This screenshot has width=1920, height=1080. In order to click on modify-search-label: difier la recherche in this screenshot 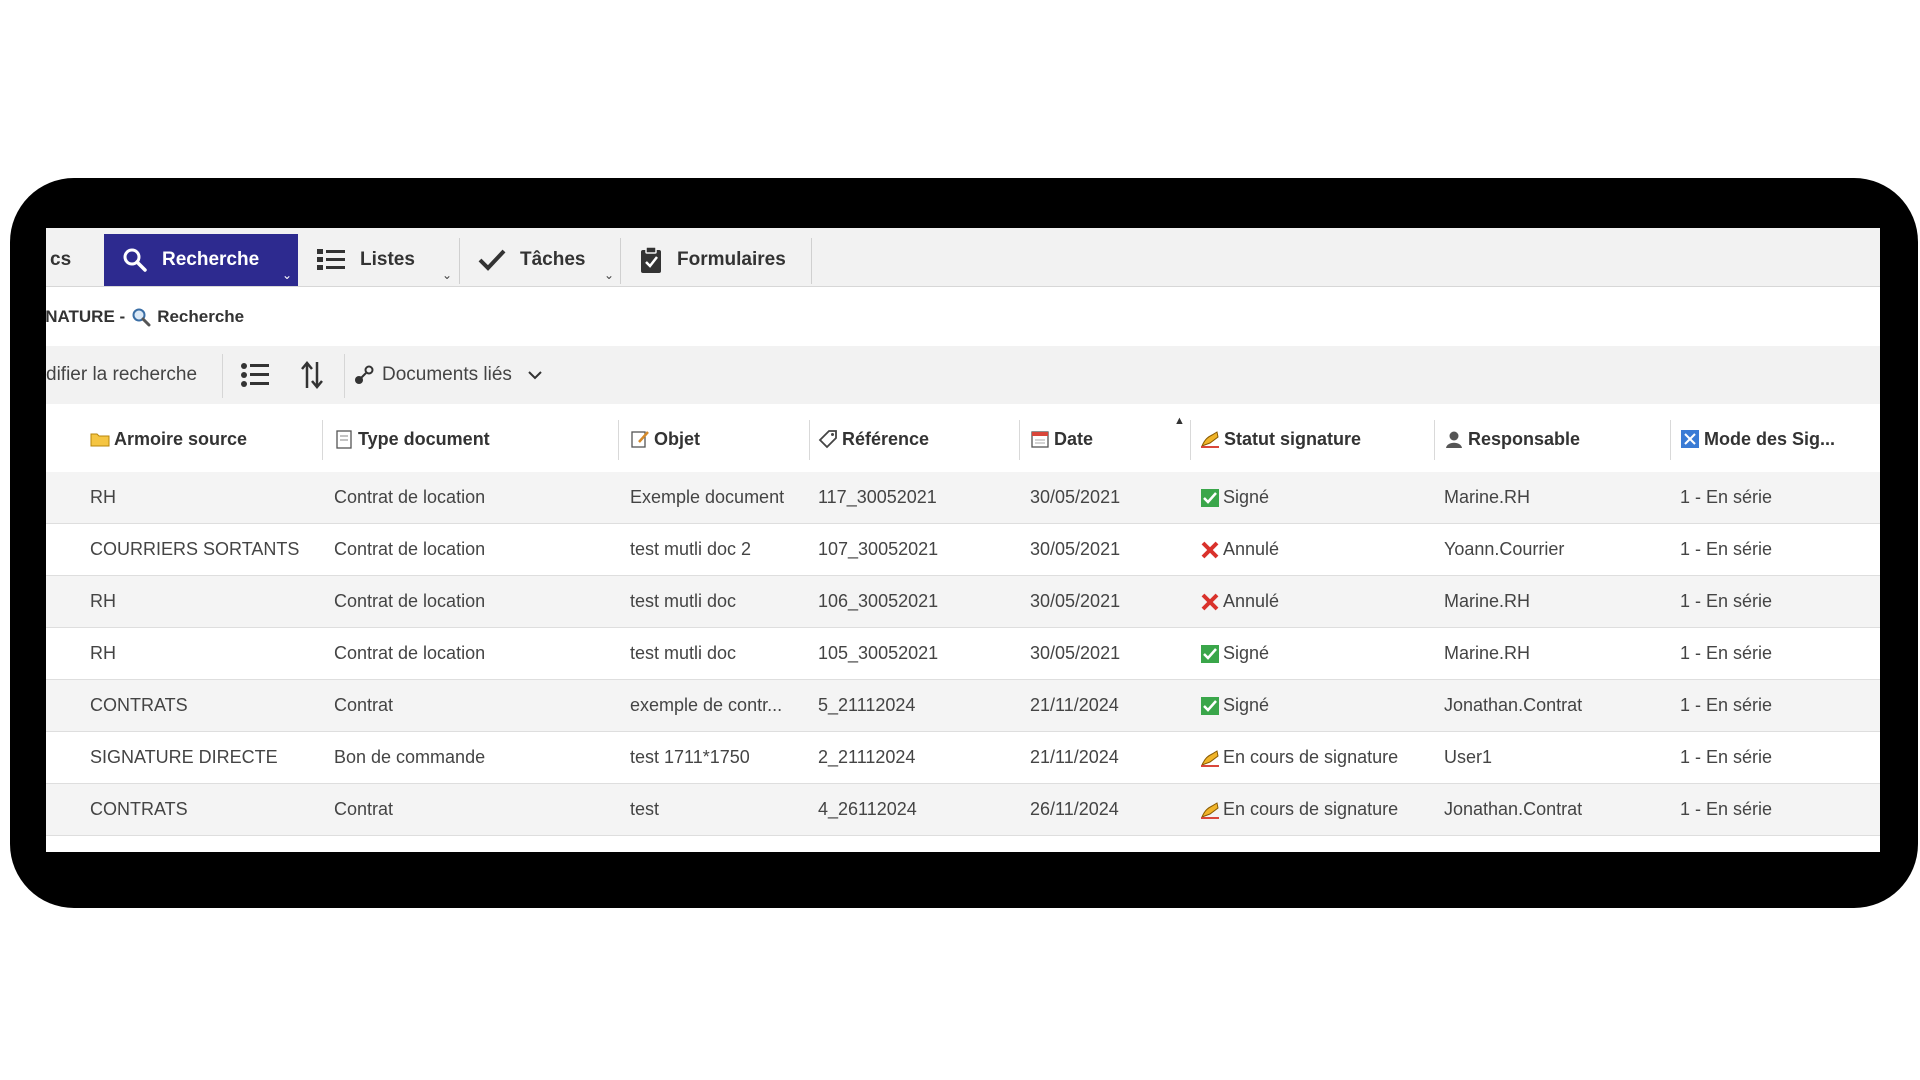, I will do `click(122, 374)`.